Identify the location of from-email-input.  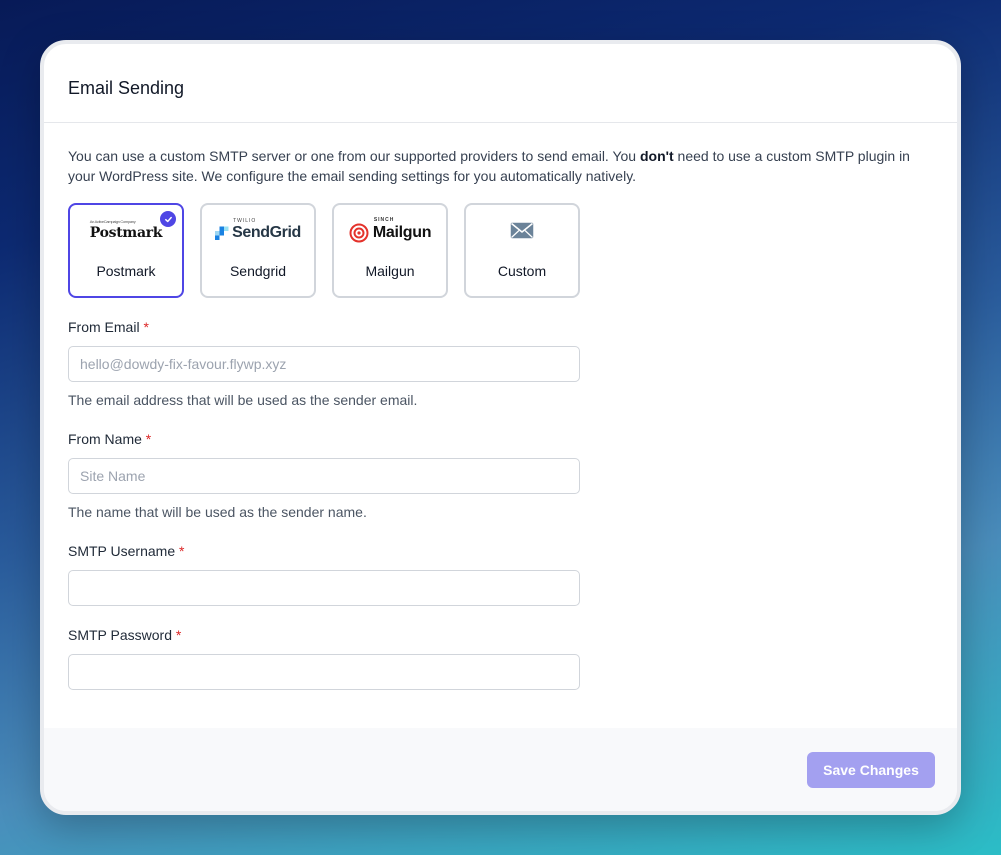
(324, 364).